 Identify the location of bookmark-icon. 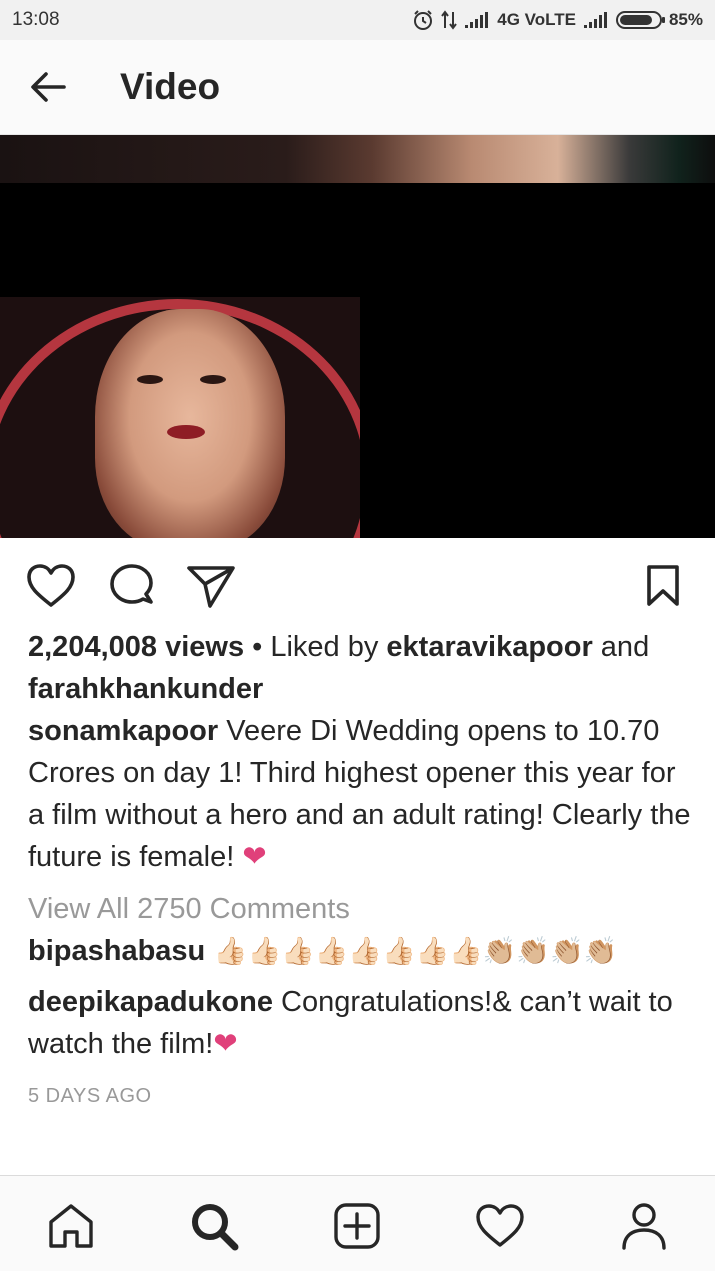
(663, 585).